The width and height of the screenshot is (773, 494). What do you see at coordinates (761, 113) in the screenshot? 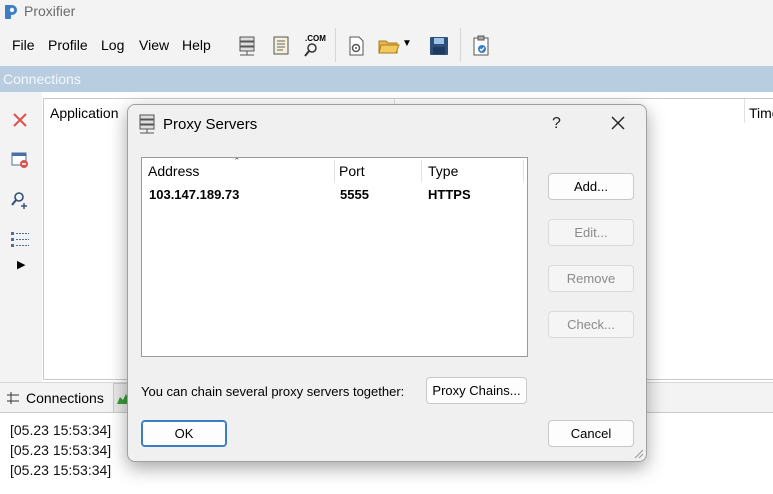
I see `column-time: Time` at bounding box center [761, 113].